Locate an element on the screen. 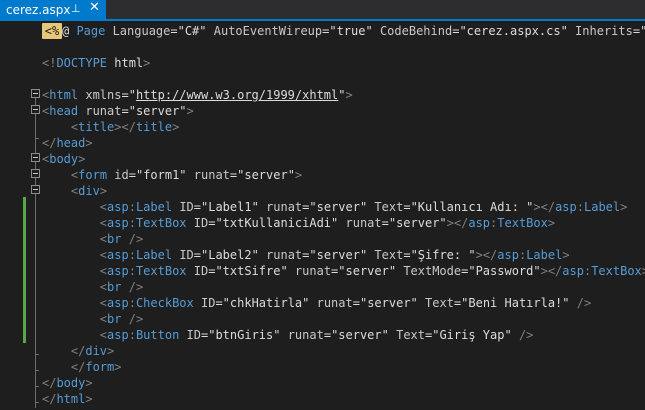 This screenshot has height=410, width=645. code-token: "Kullanıcı Adı: " is located at coordinates (472, 207).